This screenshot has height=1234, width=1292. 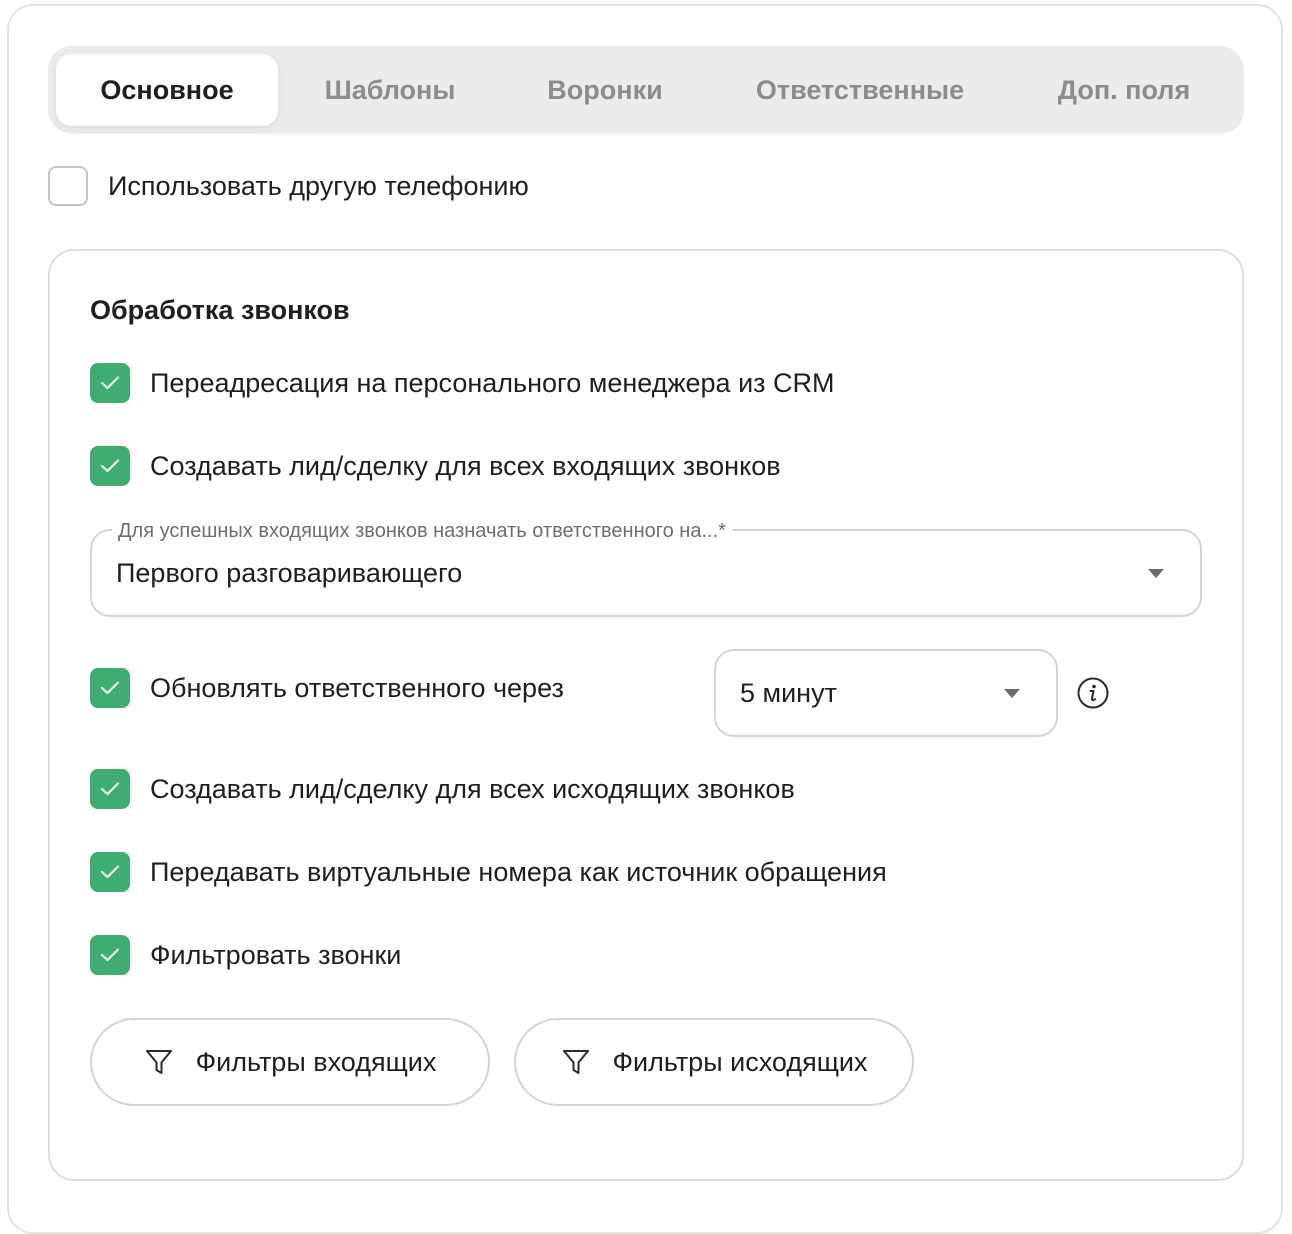 I want to click on redirect-manager-checkbox, so click(x=110, y=383).